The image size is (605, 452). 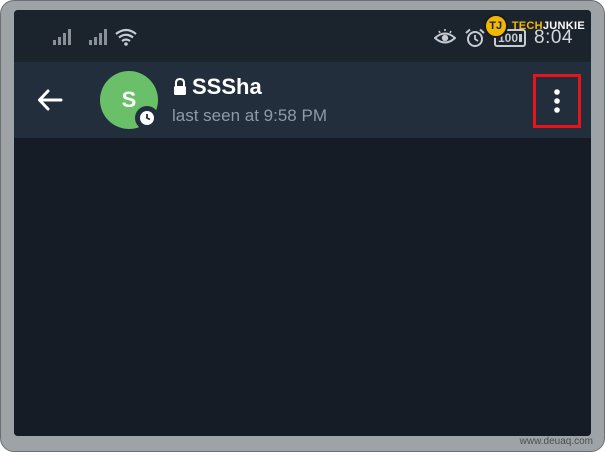 I want to click on chat-title: SSSha, so click(x=217, y=87).